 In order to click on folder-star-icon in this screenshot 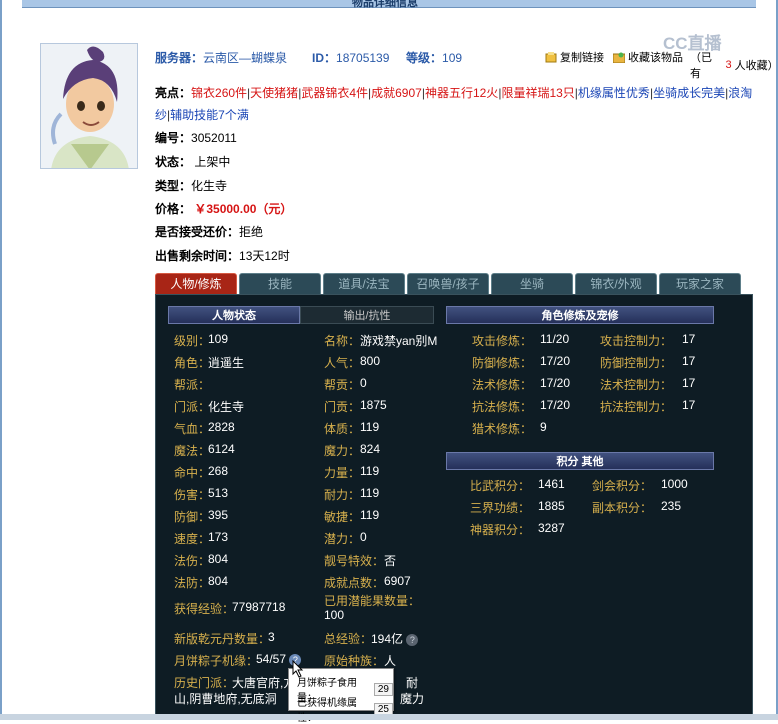, I will do `click(619, 57)`.